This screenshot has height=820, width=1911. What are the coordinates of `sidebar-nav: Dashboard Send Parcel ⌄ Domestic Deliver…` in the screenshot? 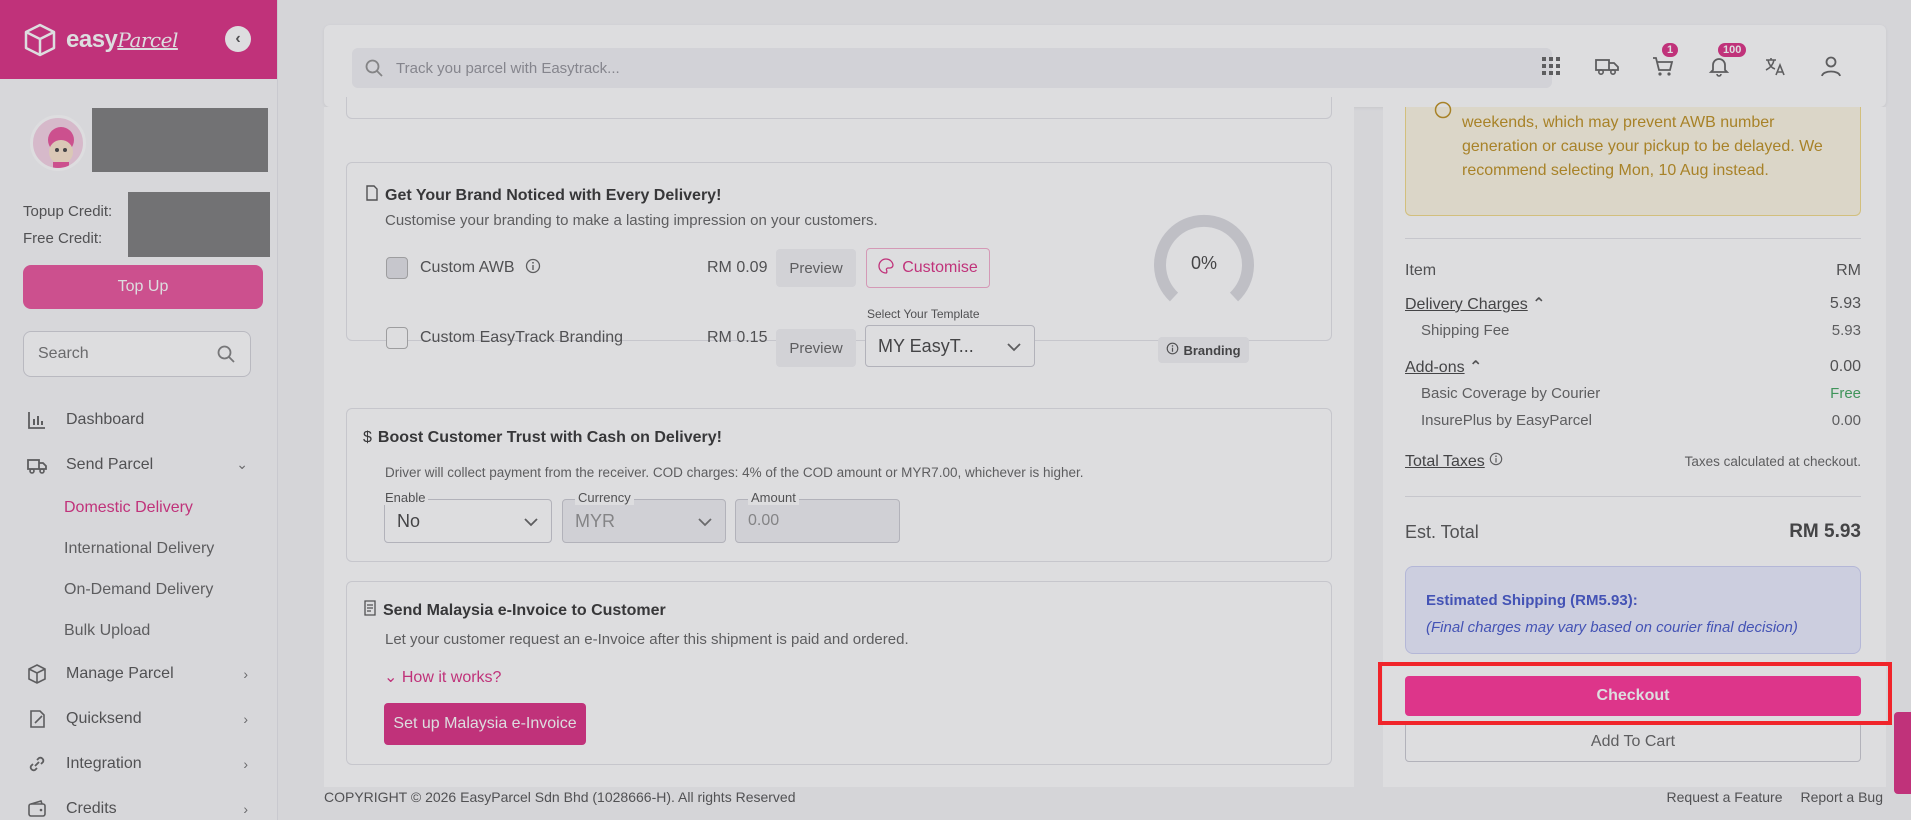 It's located at (139, 608).